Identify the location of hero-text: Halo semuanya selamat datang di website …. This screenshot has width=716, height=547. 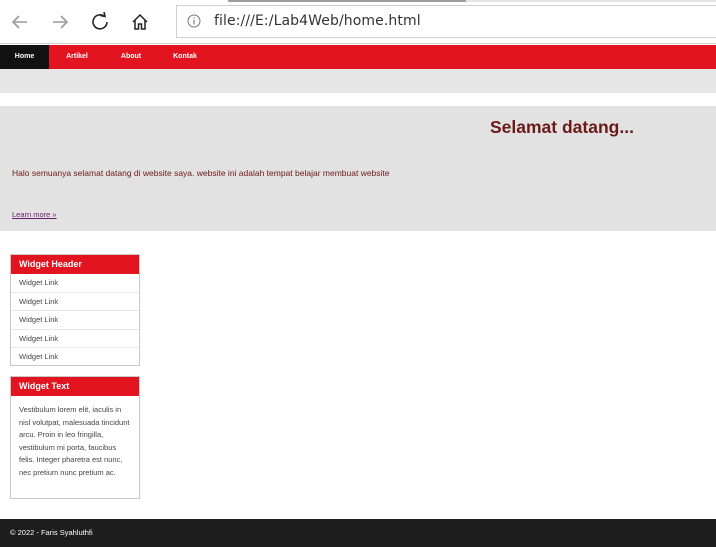
(201, 173).